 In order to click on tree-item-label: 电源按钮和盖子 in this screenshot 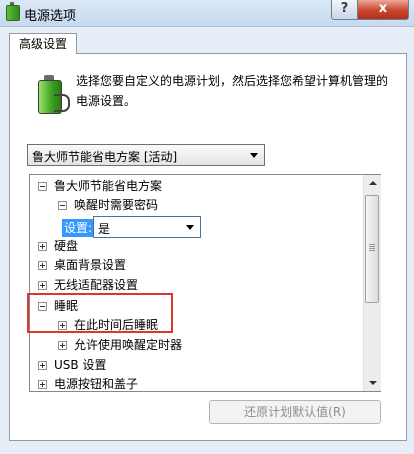, I will do `click(96, 384)`.